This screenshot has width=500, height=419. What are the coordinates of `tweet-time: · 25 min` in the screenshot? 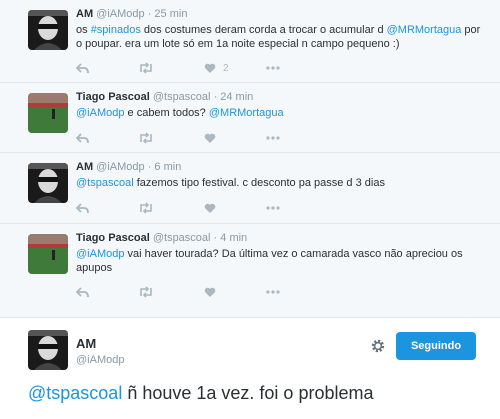 It's located at (168, 14).